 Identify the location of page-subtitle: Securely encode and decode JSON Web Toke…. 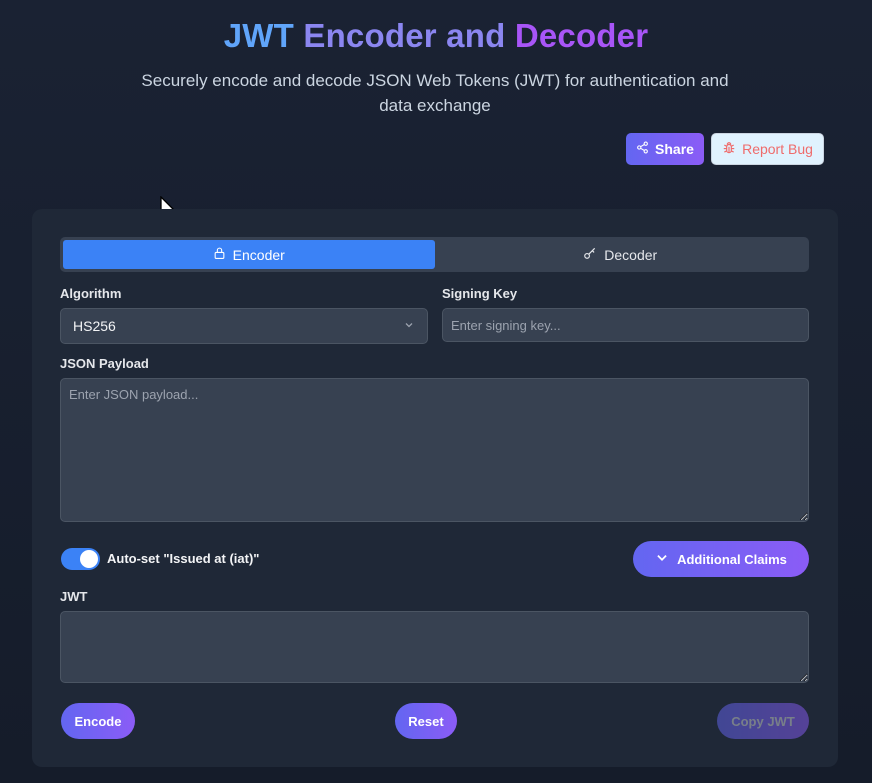
(435, 93).